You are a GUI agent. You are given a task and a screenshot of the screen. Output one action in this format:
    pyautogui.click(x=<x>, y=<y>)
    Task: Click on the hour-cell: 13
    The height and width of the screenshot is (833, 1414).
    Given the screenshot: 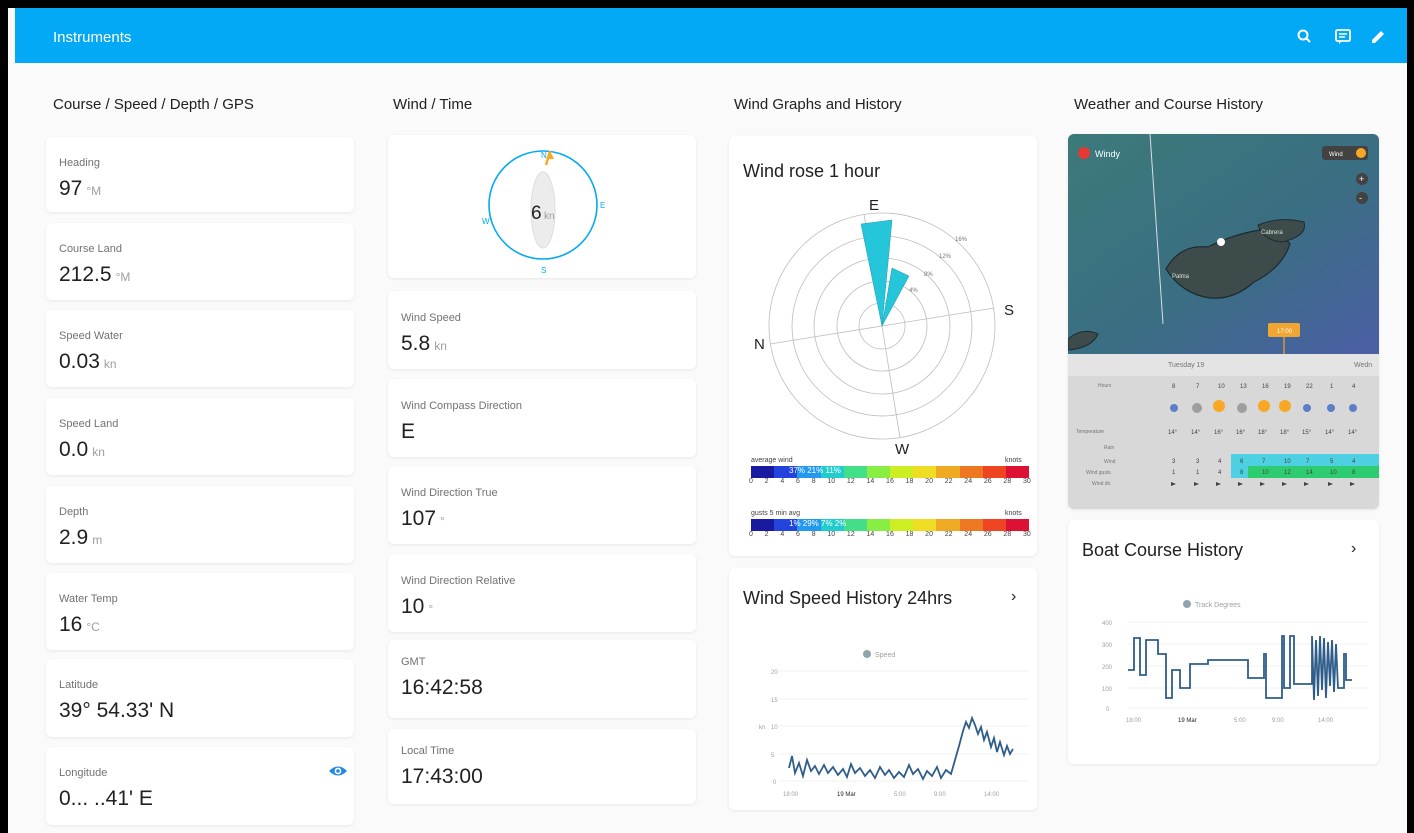 What is the action you would take?
    pyautogui.click(x=1243, y=387)
    